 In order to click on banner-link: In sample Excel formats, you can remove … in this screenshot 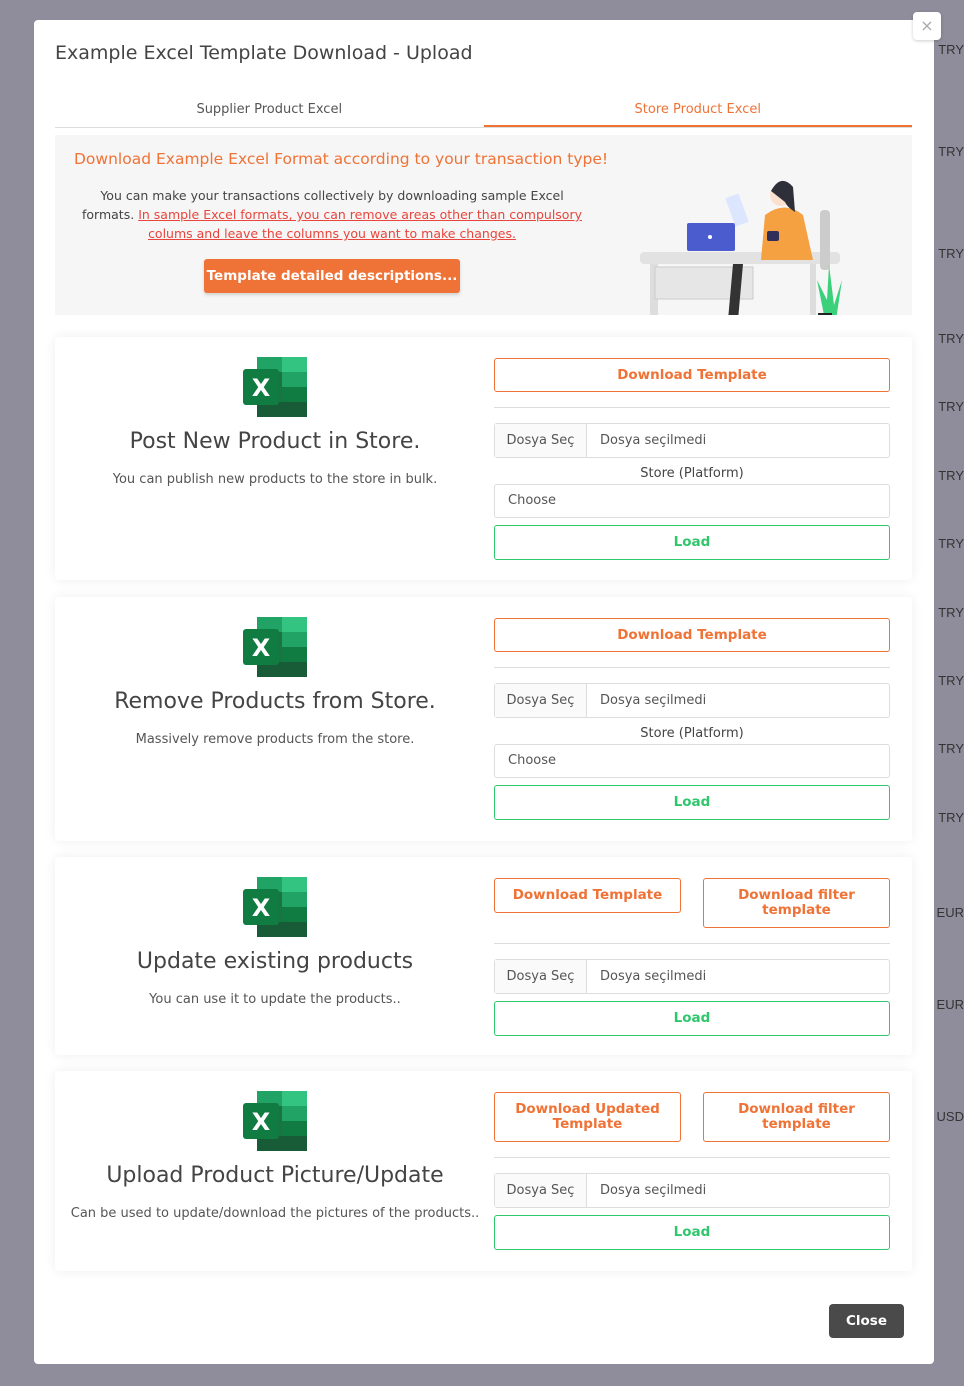, I will do `click(360, 224)`.